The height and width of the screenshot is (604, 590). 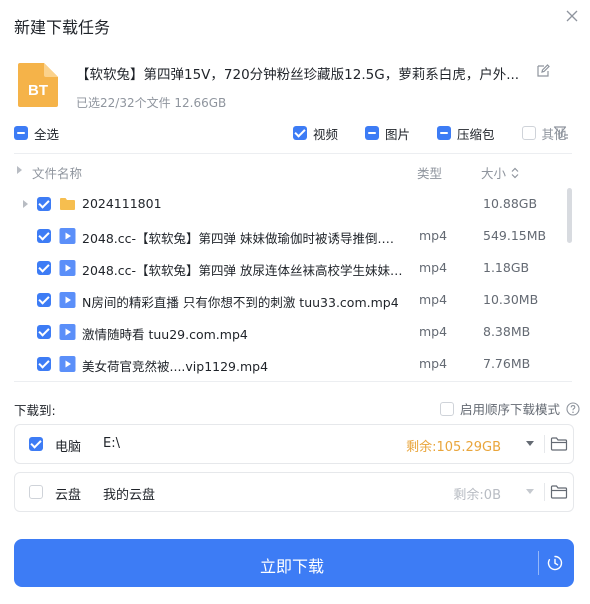 What do you see at coordinates (543, 71) in the screenshot?
I see `edit-icon` at bounding box center [543, 71].